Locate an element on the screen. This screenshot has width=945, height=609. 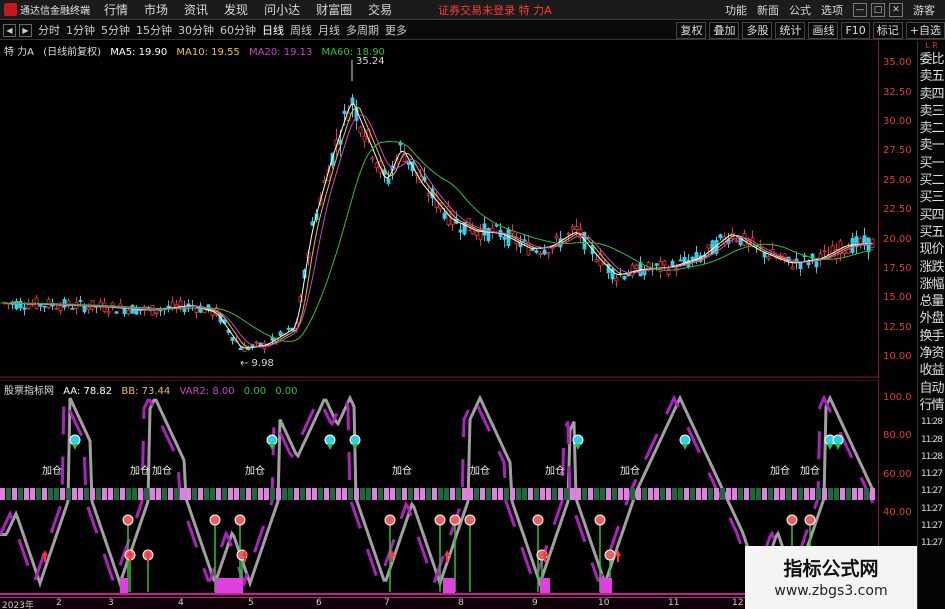
menu-quotes: 行情 is located at coordinates (116, 9).